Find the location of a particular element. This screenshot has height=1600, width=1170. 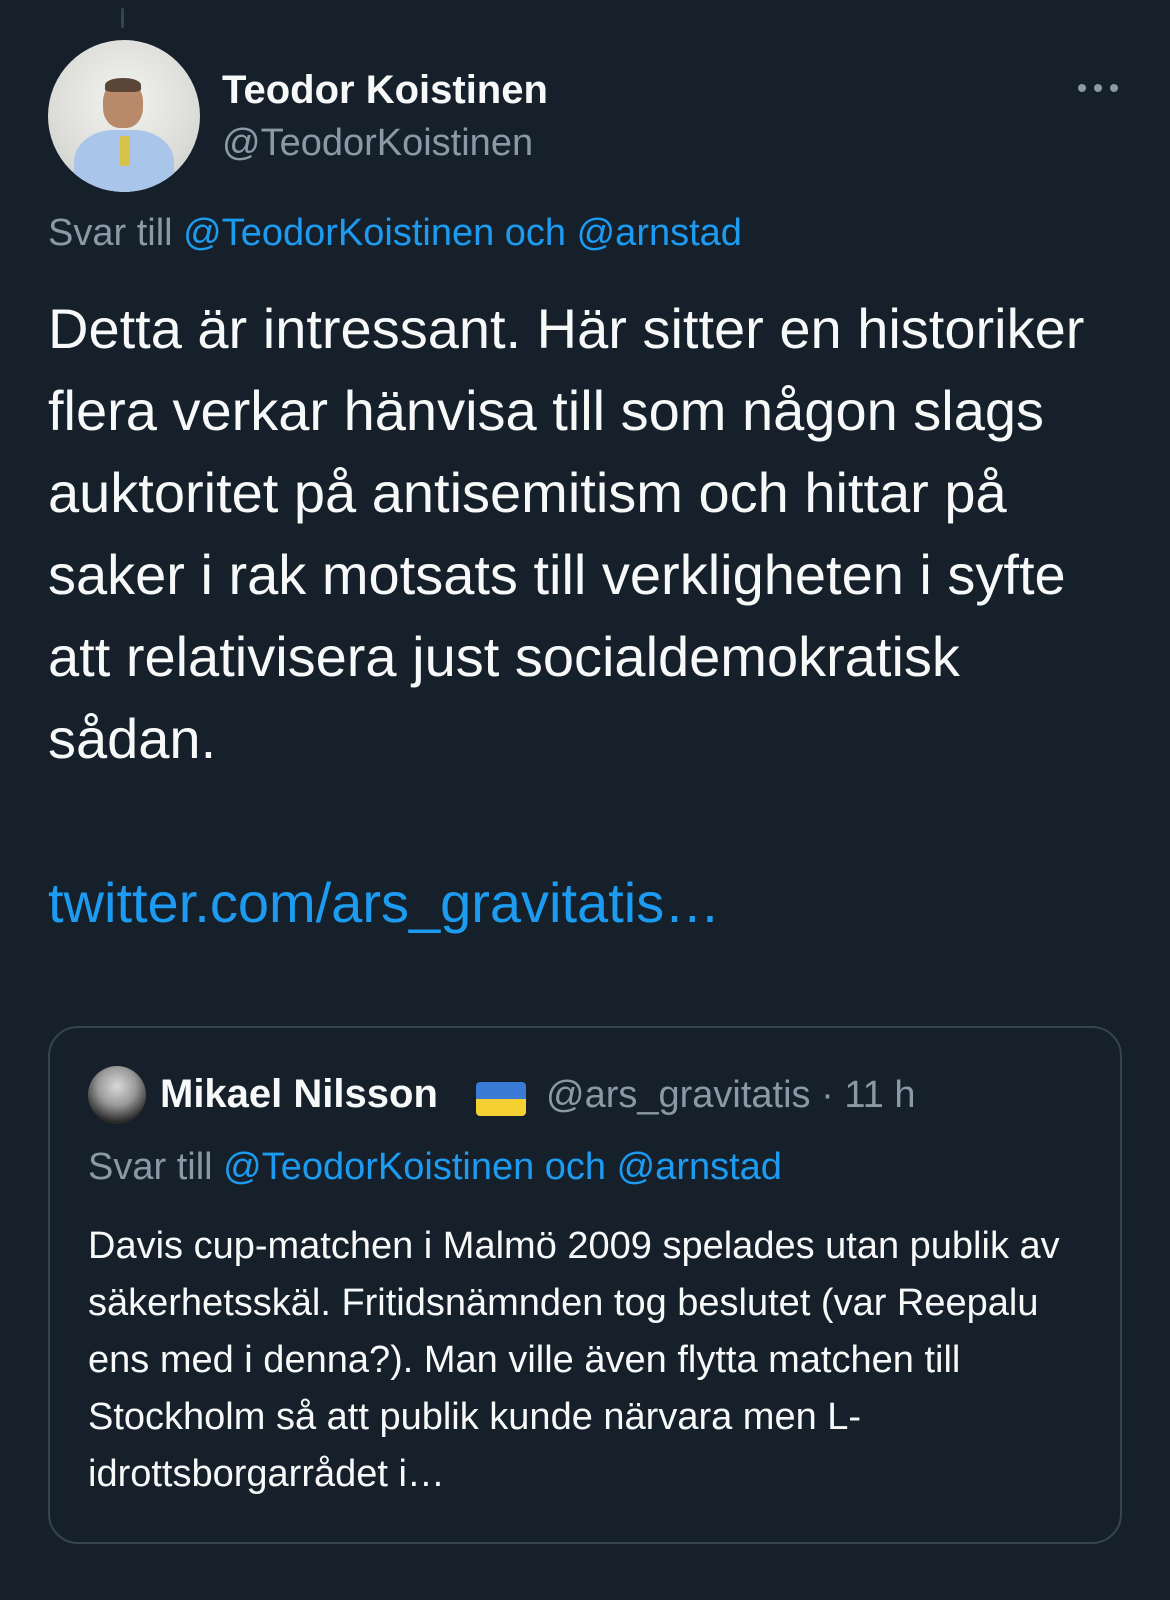

quoted-reply-mentions: @TeodorKoistinen och @arnstad is located at coordinates (502, 1167).